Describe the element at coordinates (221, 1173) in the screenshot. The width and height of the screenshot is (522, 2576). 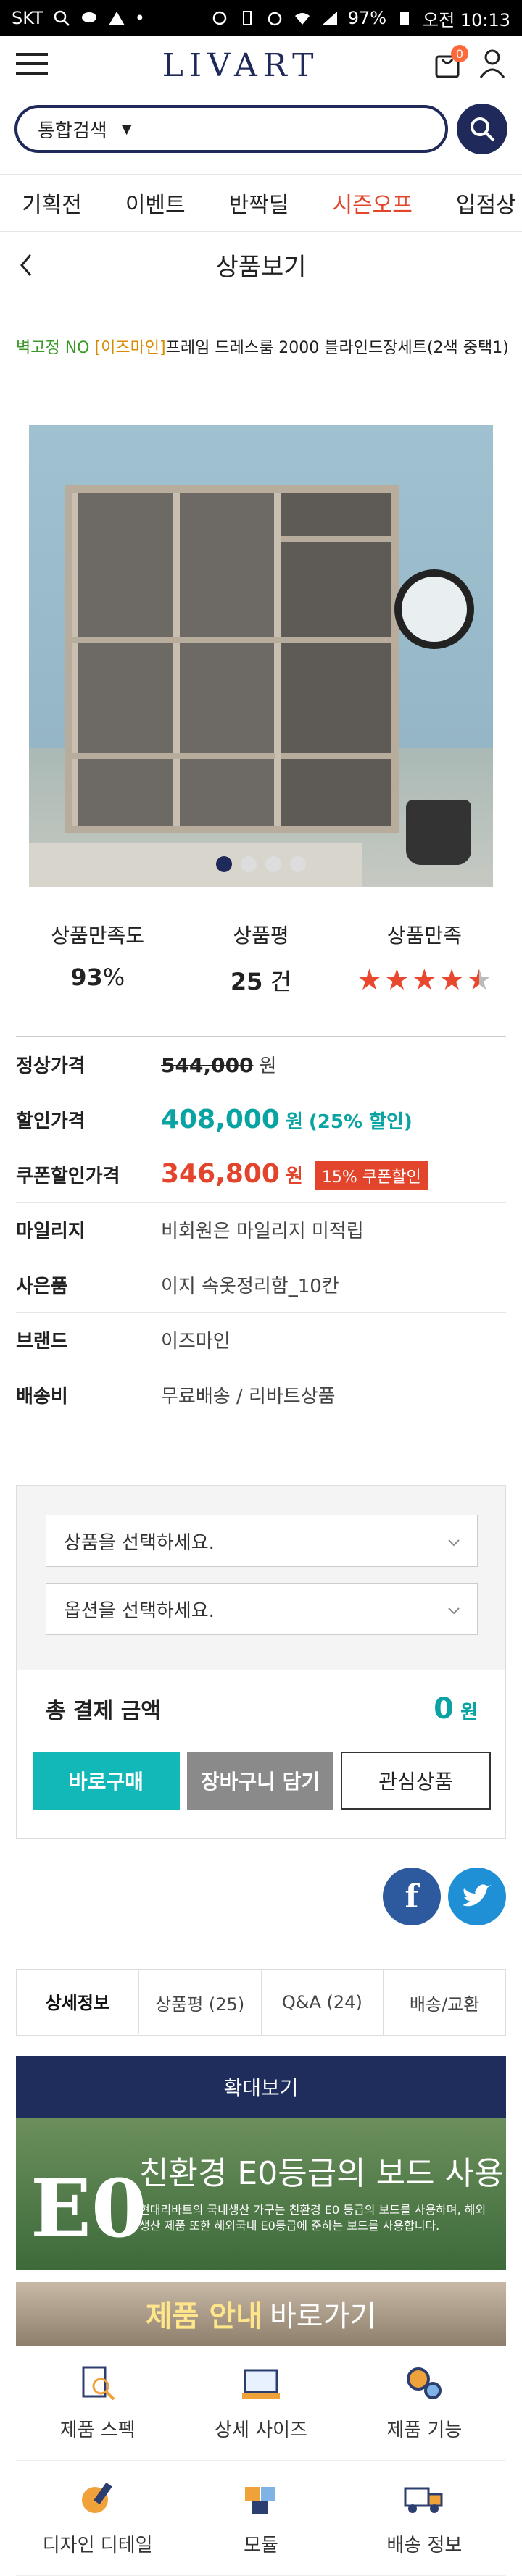
I see `coupon-price: 346,800` at that location.